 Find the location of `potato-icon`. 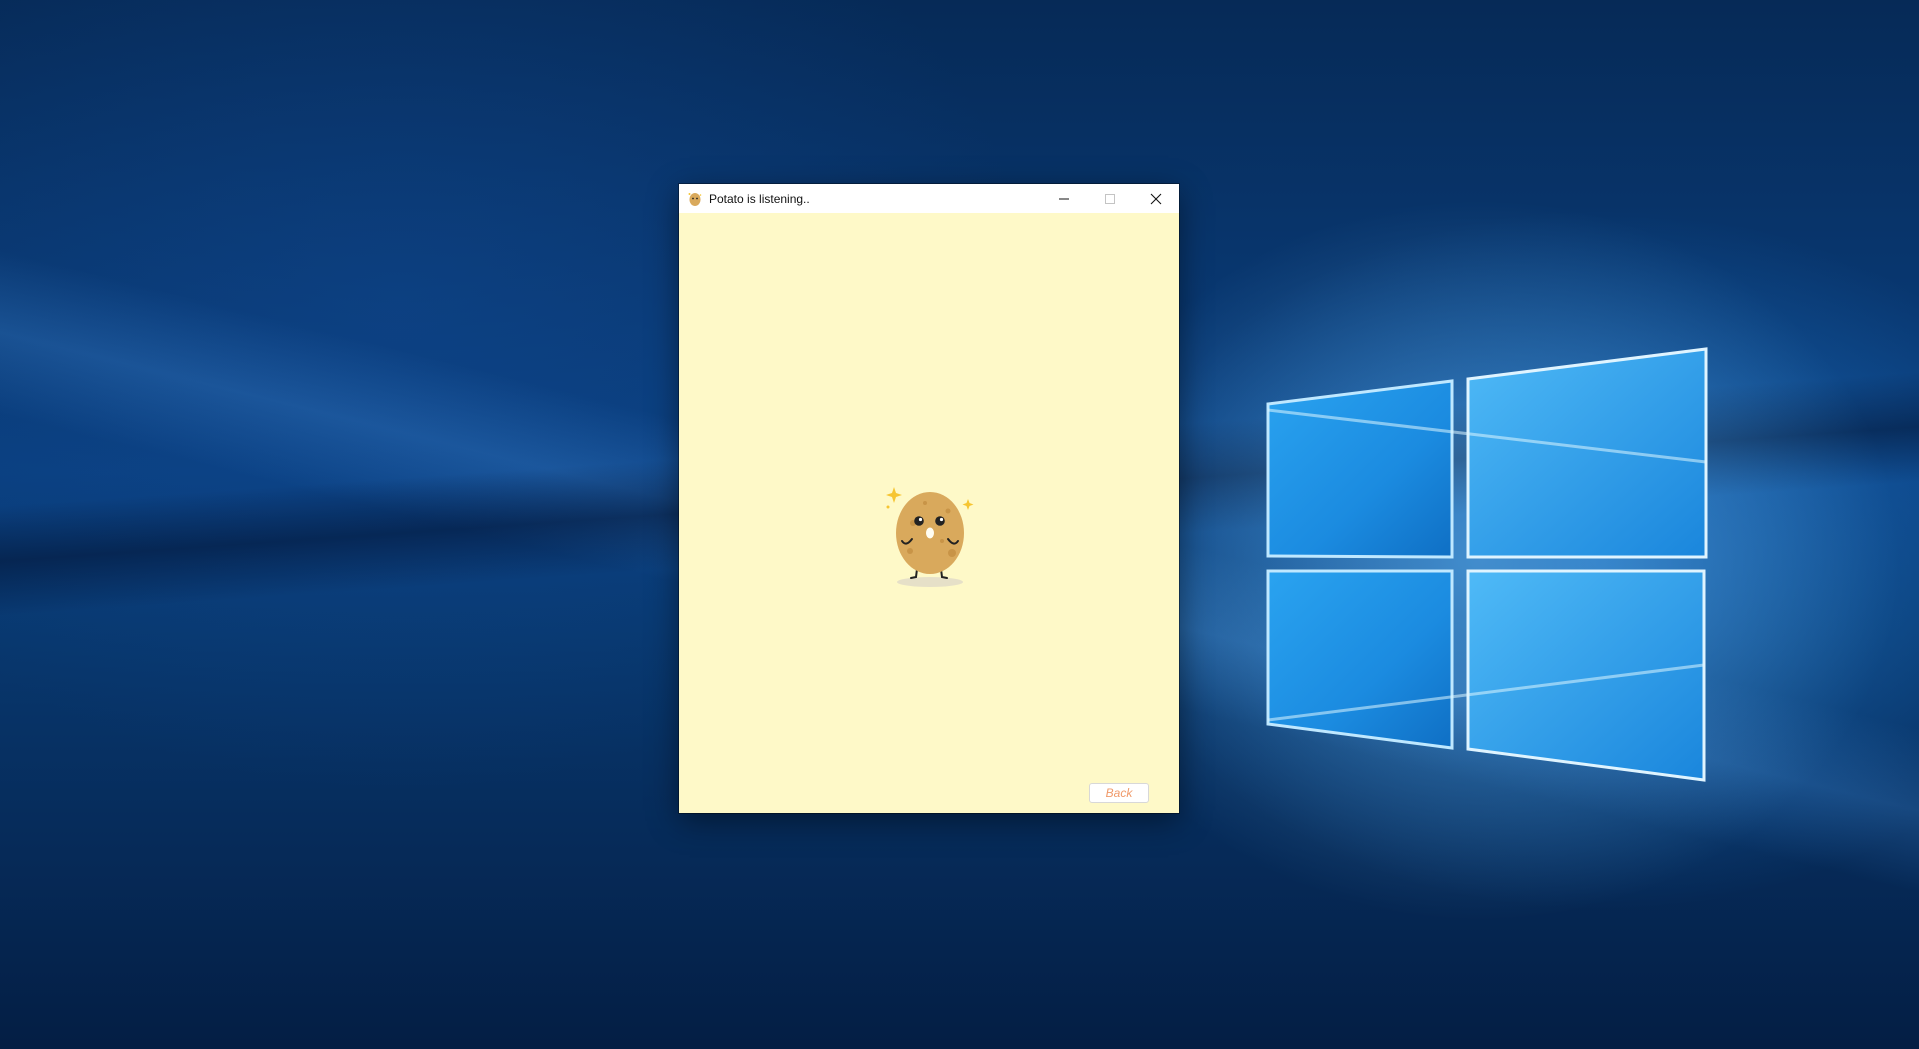

potato-icon is located at coordinates (695, 199).